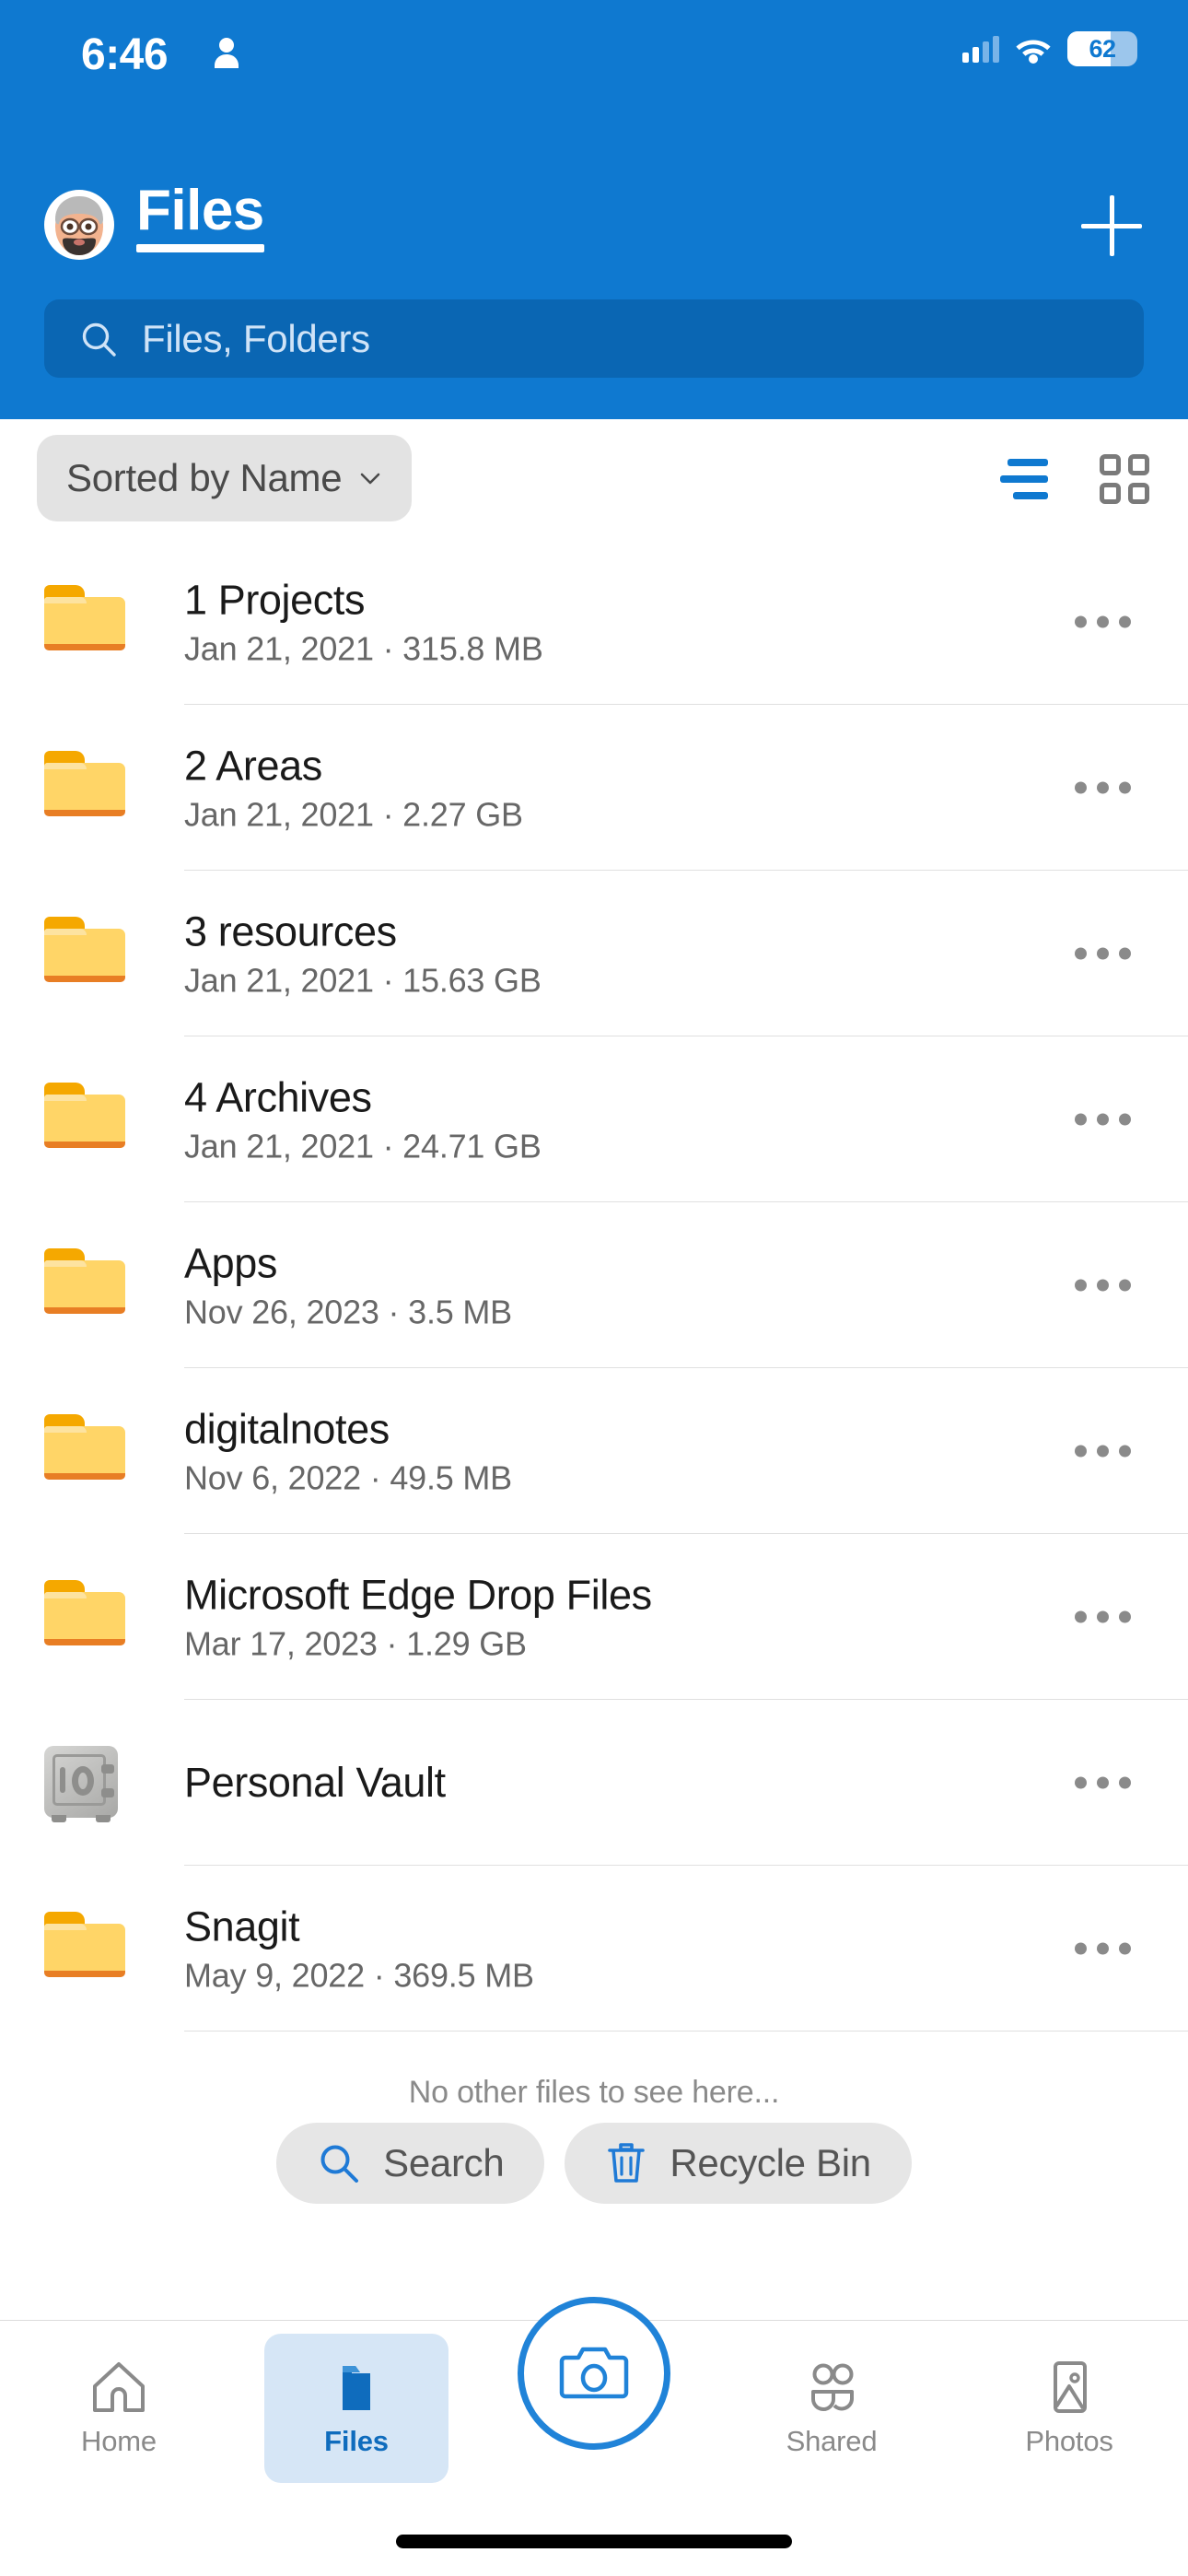 Image resolution: width=1188 pixels, height=2576 pixels. What do you see at coordinates (353, 814) in the screenshot?
I see `file-subtitle: Jan 21, 2021 · 2.27 GB` at bounding box center [353, 814].